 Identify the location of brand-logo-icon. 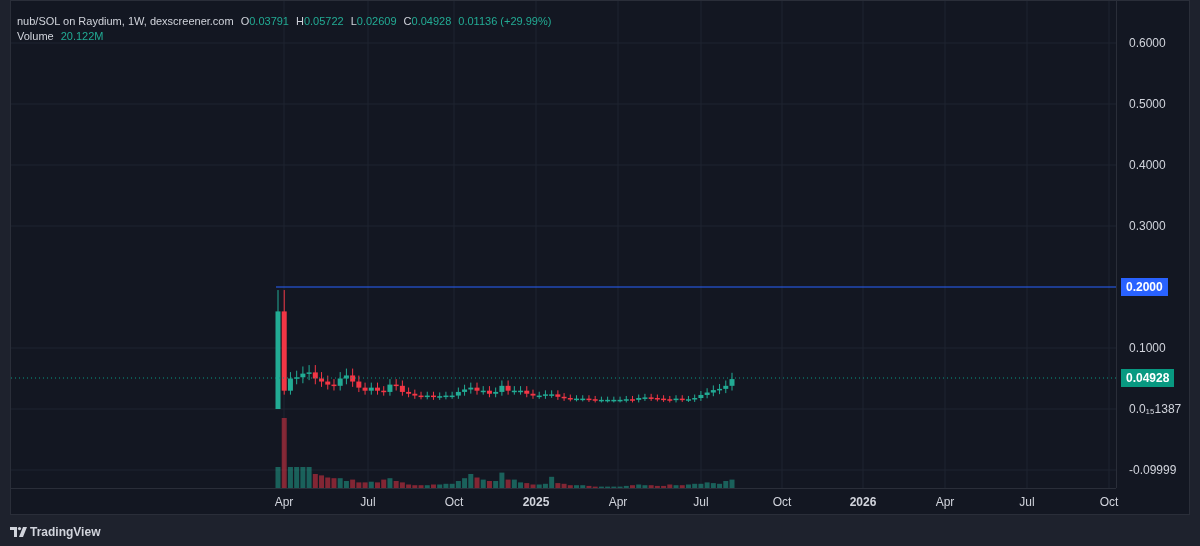
(18, 532).